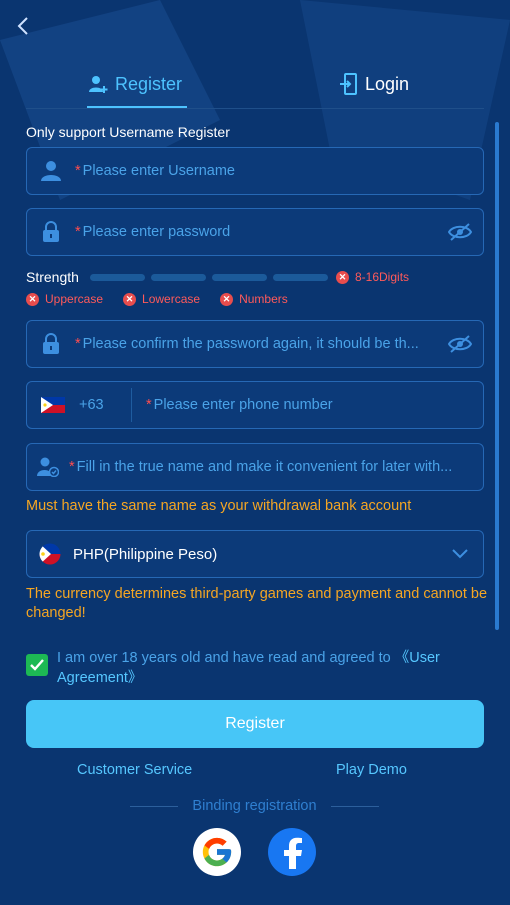 The image size is (510, 905). I want to click on play-demo-link: Play Demo, so click(371, 770).